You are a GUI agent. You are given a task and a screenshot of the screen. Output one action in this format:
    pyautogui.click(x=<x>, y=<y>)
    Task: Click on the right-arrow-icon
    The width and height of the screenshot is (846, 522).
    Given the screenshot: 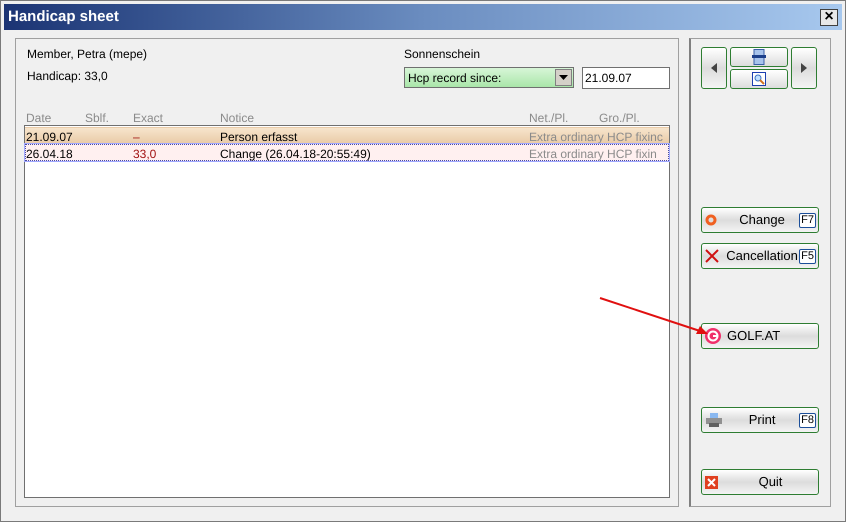 What is the action you would take?
    pyautogui.click(x=804, y=68)
    